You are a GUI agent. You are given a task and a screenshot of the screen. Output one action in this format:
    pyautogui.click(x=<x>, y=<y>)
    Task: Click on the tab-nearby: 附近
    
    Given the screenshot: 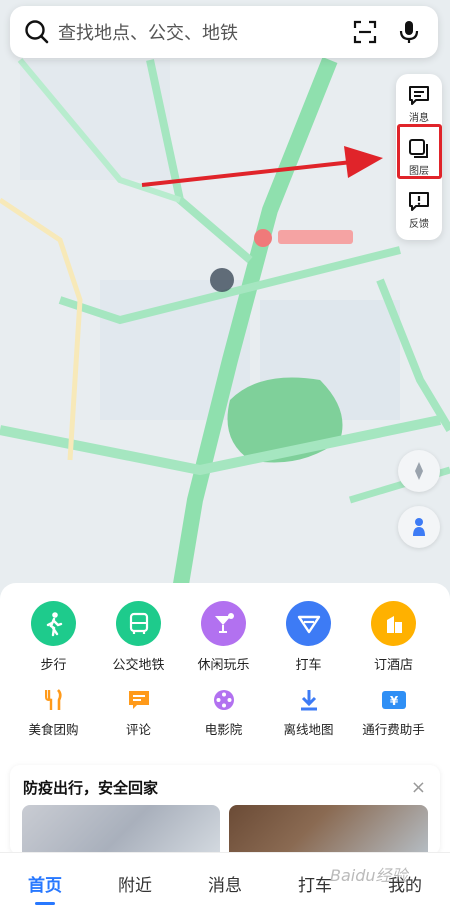 What is the action you would take?
    pyautogui.click(x=135, y=886)
    